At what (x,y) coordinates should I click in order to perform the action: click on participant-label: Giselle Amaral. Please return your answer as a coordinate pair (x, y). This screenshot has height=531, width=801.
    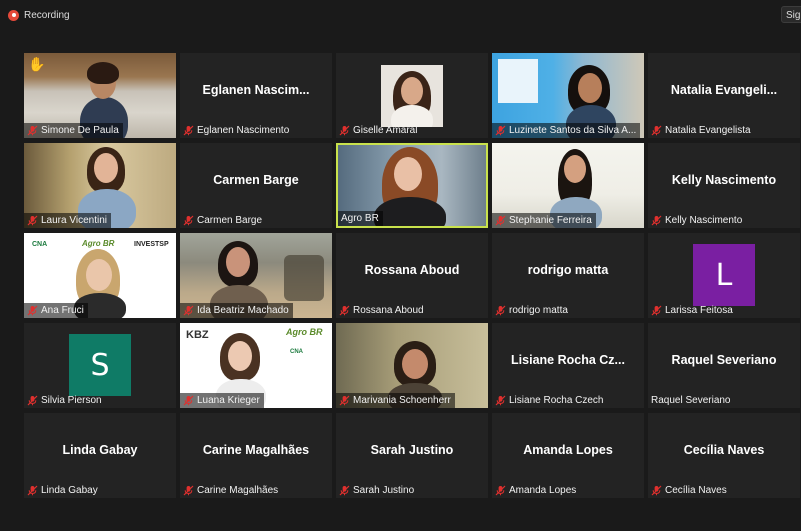
    Looking at the image, I should click on (378, 130).